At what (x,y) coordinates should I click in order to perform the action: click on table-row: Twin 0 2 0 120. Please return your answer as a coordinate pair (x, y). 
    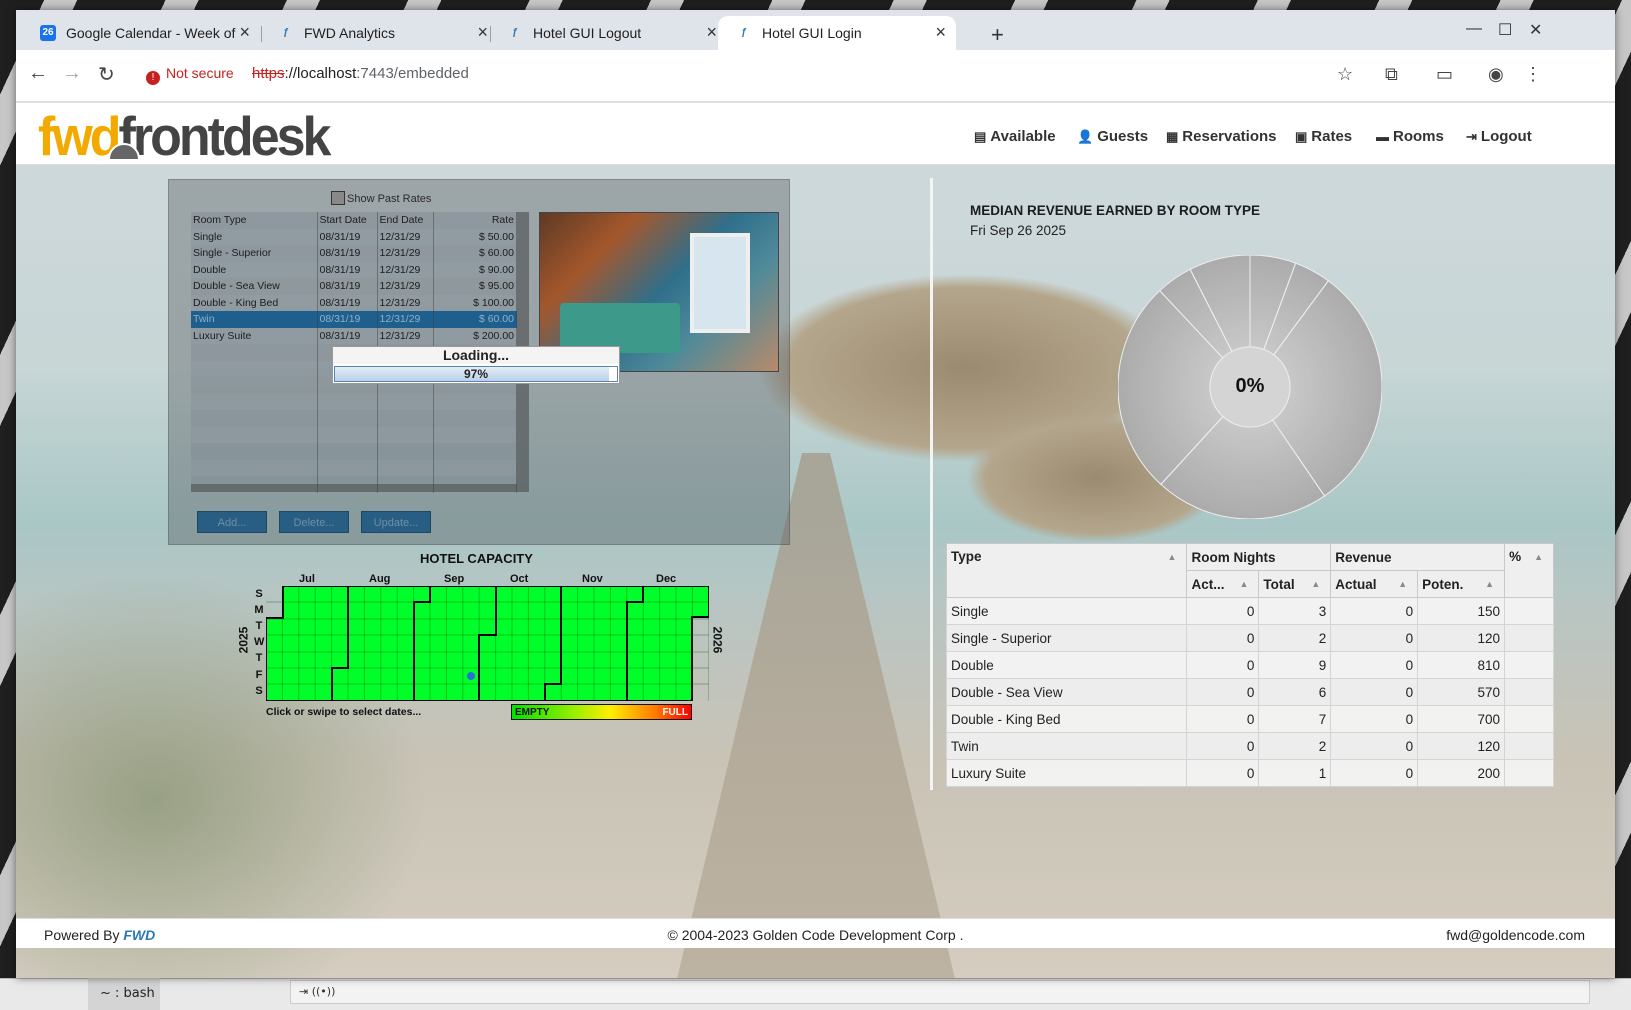
    Looking at the image, I should click on (1249, 746).